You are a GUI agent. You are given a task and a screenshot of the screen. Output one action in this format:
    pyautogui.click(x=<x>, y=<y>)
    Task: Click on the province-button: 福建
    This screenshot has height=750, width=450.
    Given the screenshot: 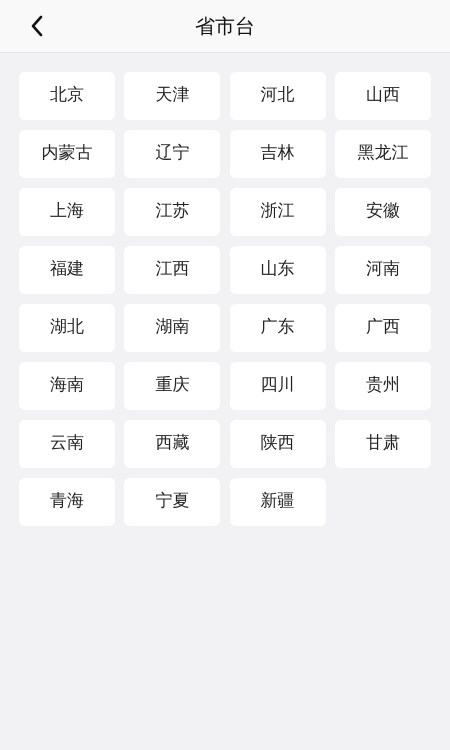 What is the action you would take?
    pyautogui.click(x=67, y=270)
    